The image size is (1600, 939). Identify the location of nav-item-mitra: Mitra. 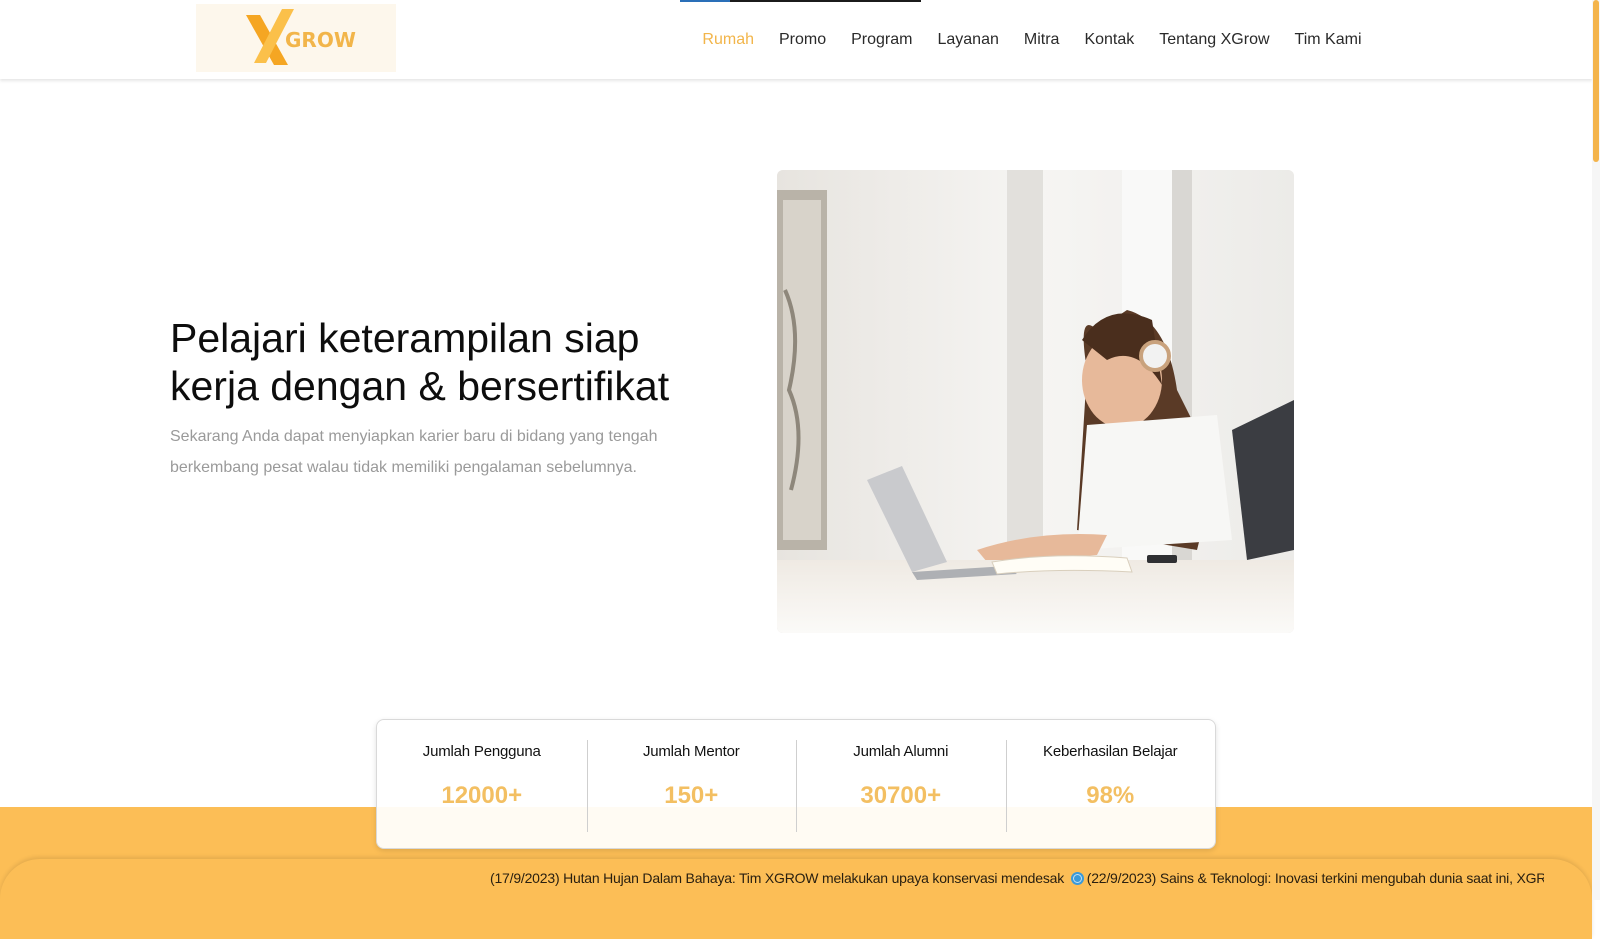
(1041, 40).